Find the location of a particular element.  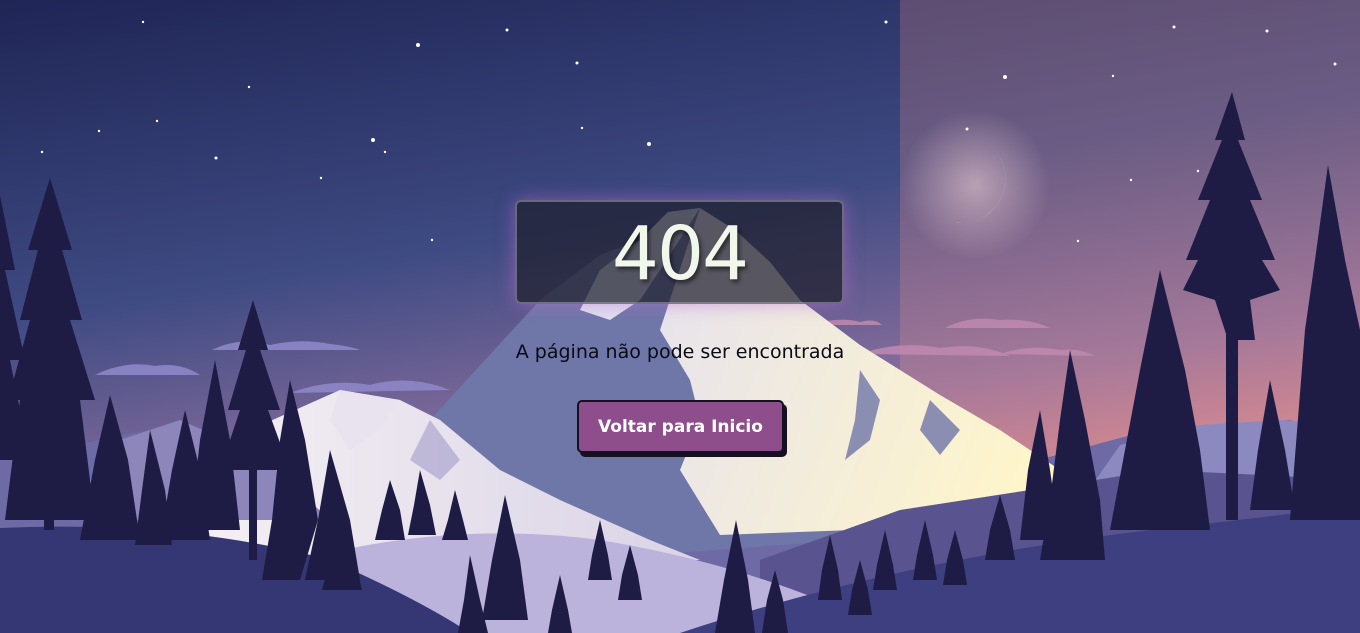

error-code: 404 is located at coordinates (680, 254).